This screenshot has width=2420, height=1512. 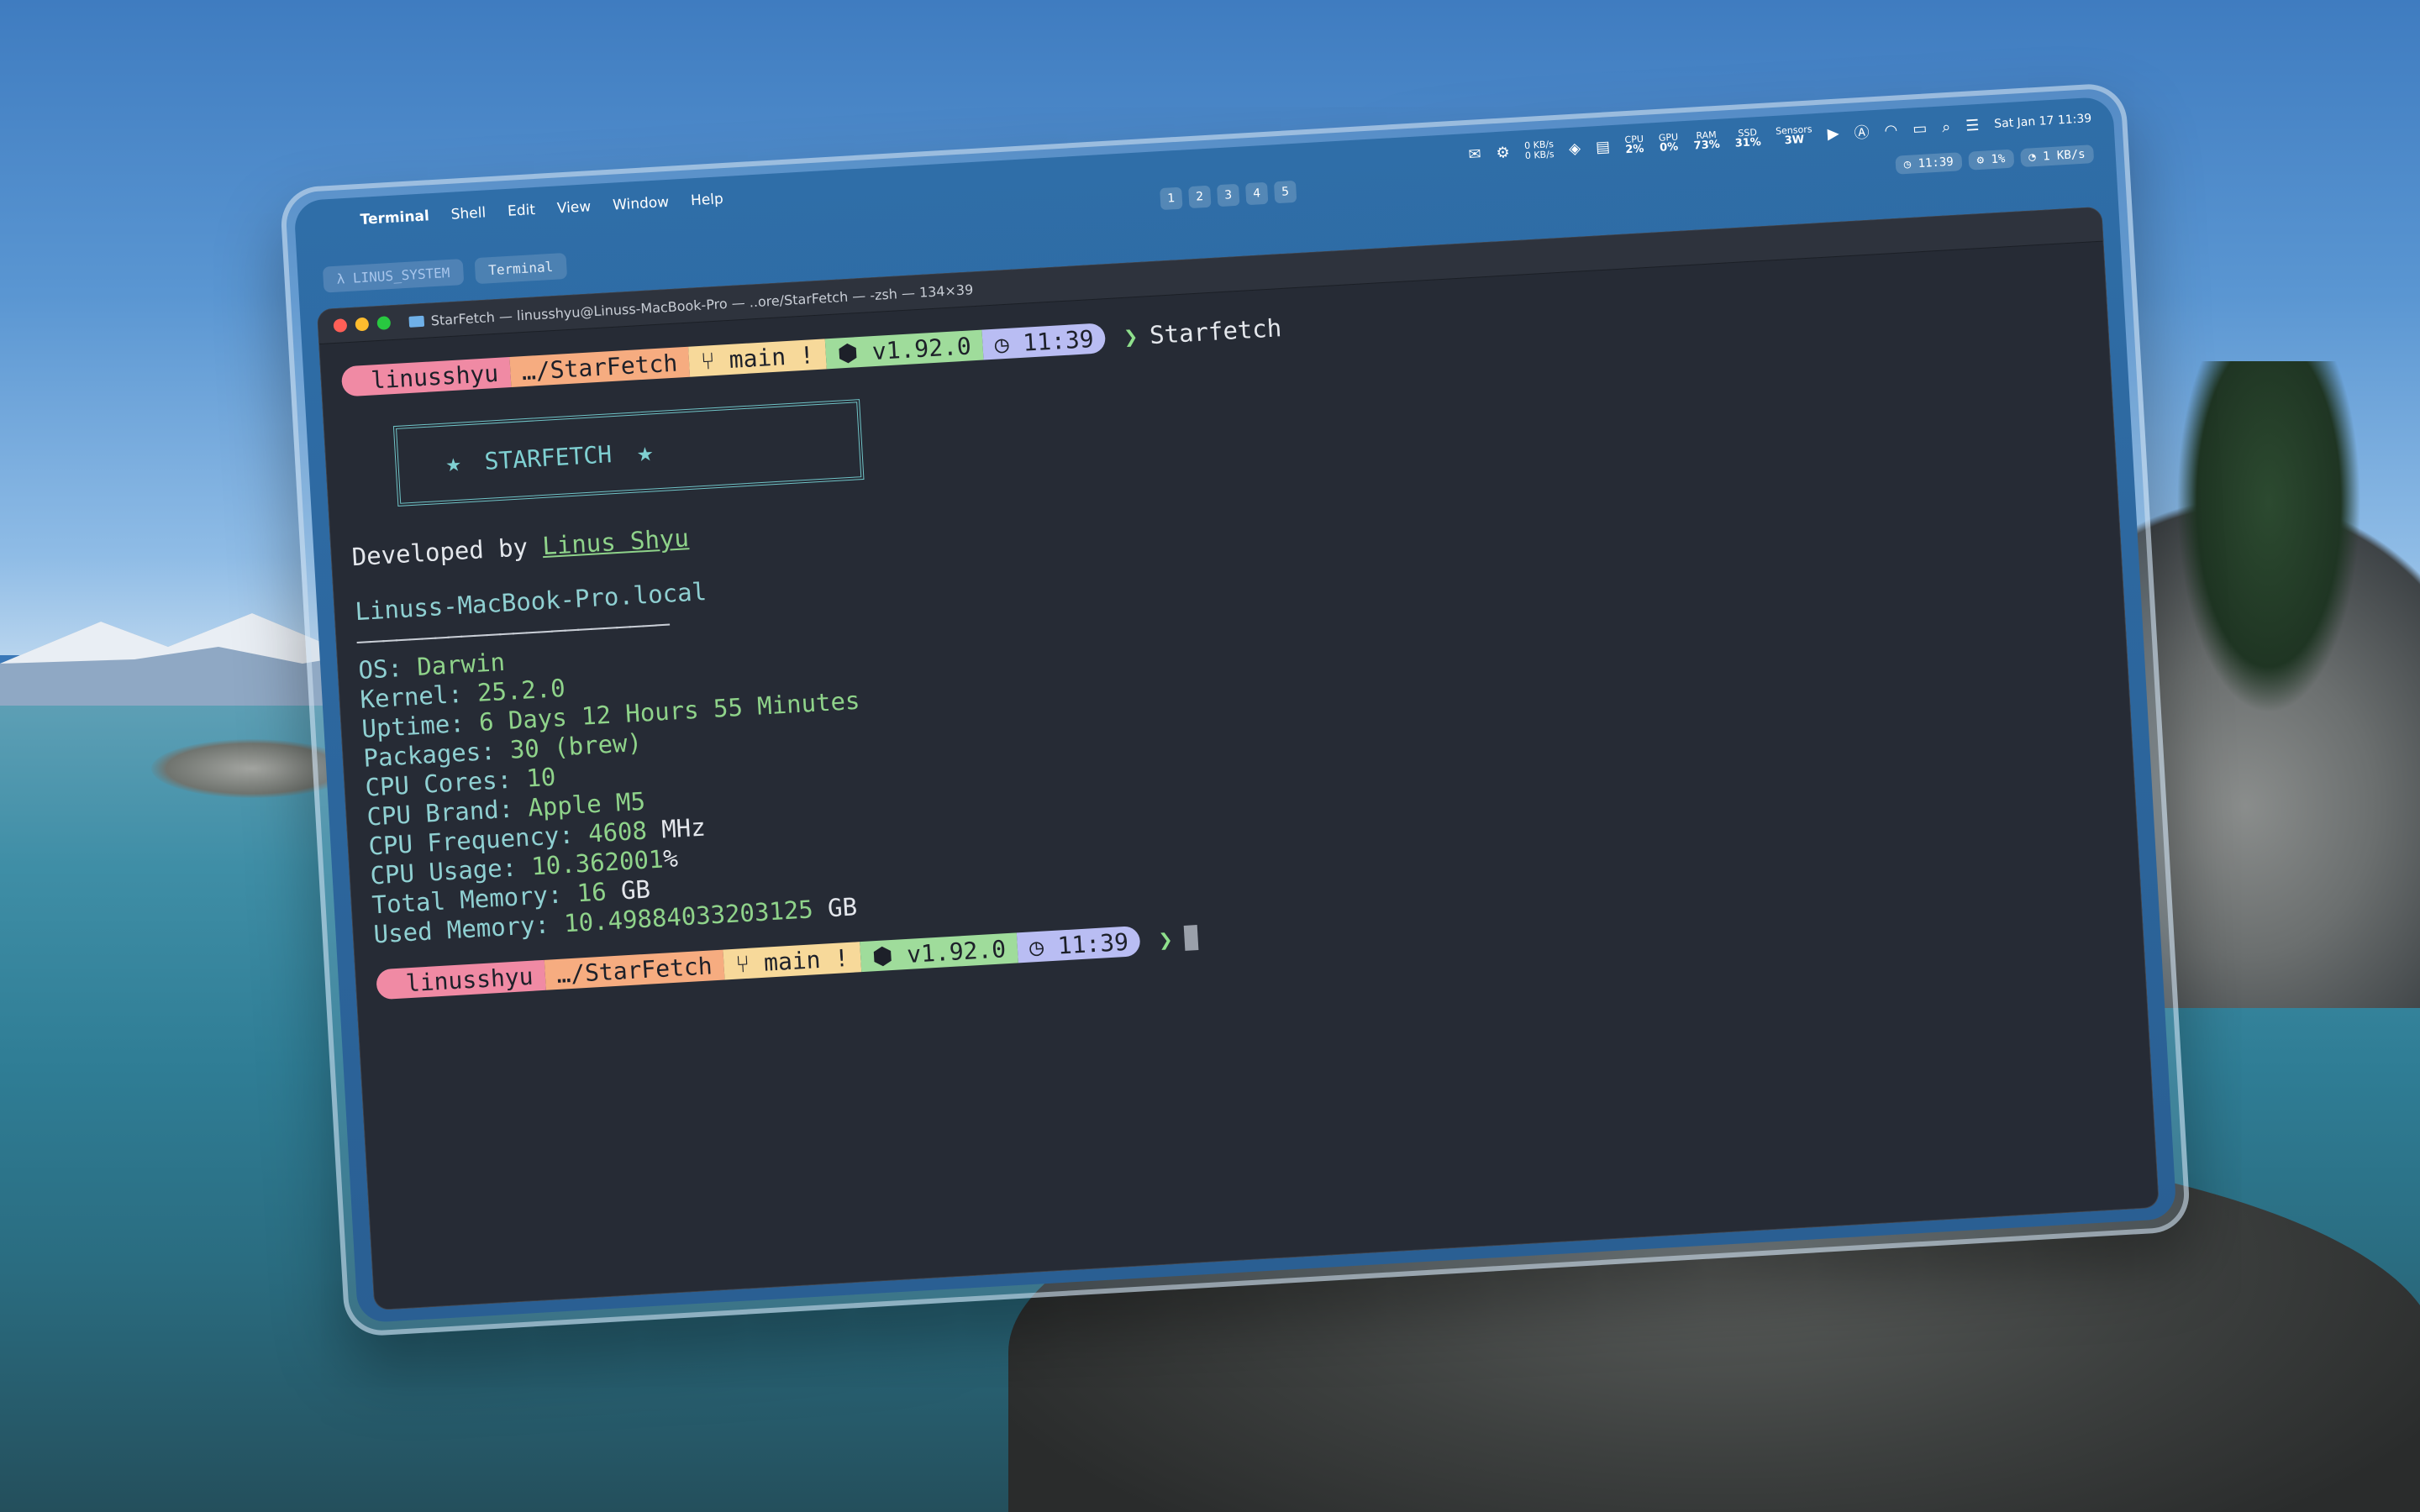 I want to click on apple-menu-icon, so click(x=329, y=221).